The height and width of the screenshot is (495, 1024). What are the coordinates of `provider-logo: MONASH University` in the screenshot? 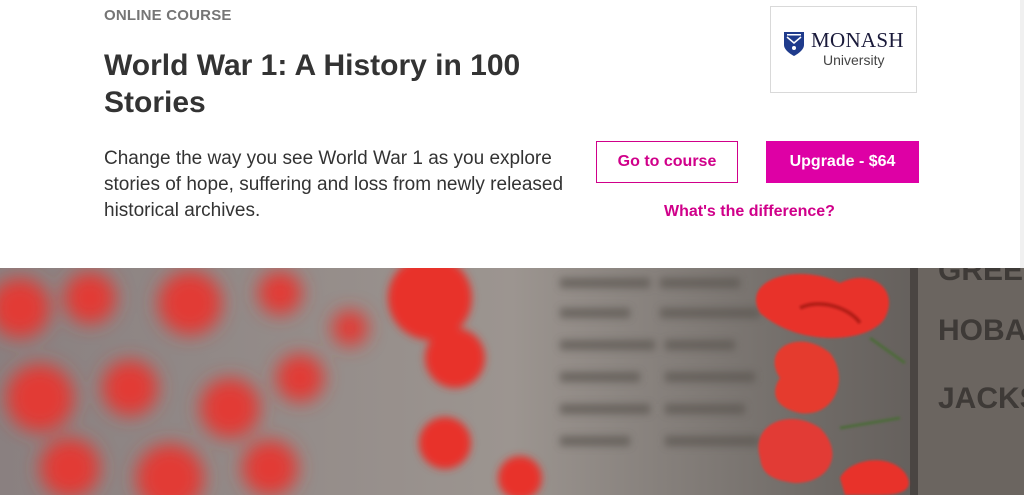 It's located at (843, 49).